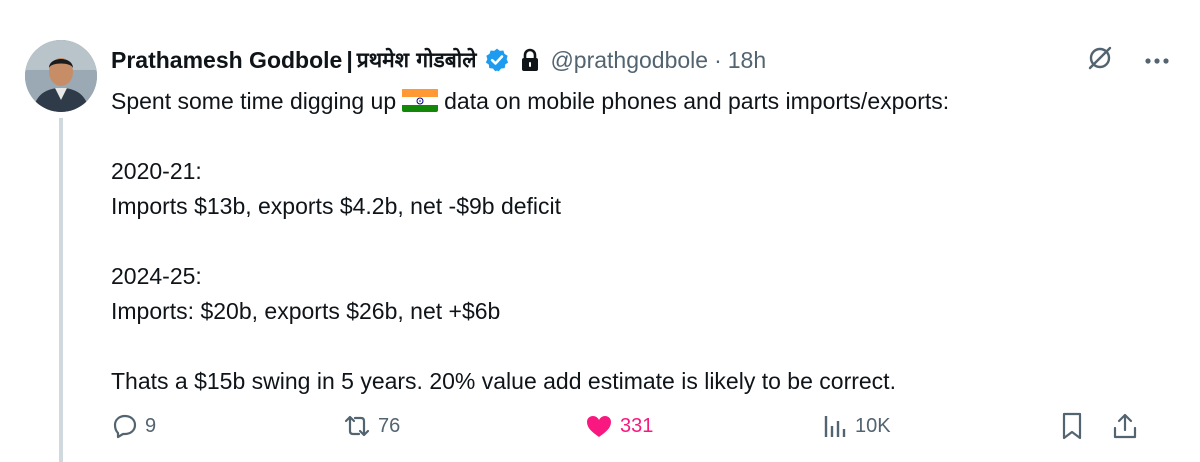 Image resolution: width=1200 pixels, height=462 pixels. I want to click on repost-count: 76, so click(389, 425).